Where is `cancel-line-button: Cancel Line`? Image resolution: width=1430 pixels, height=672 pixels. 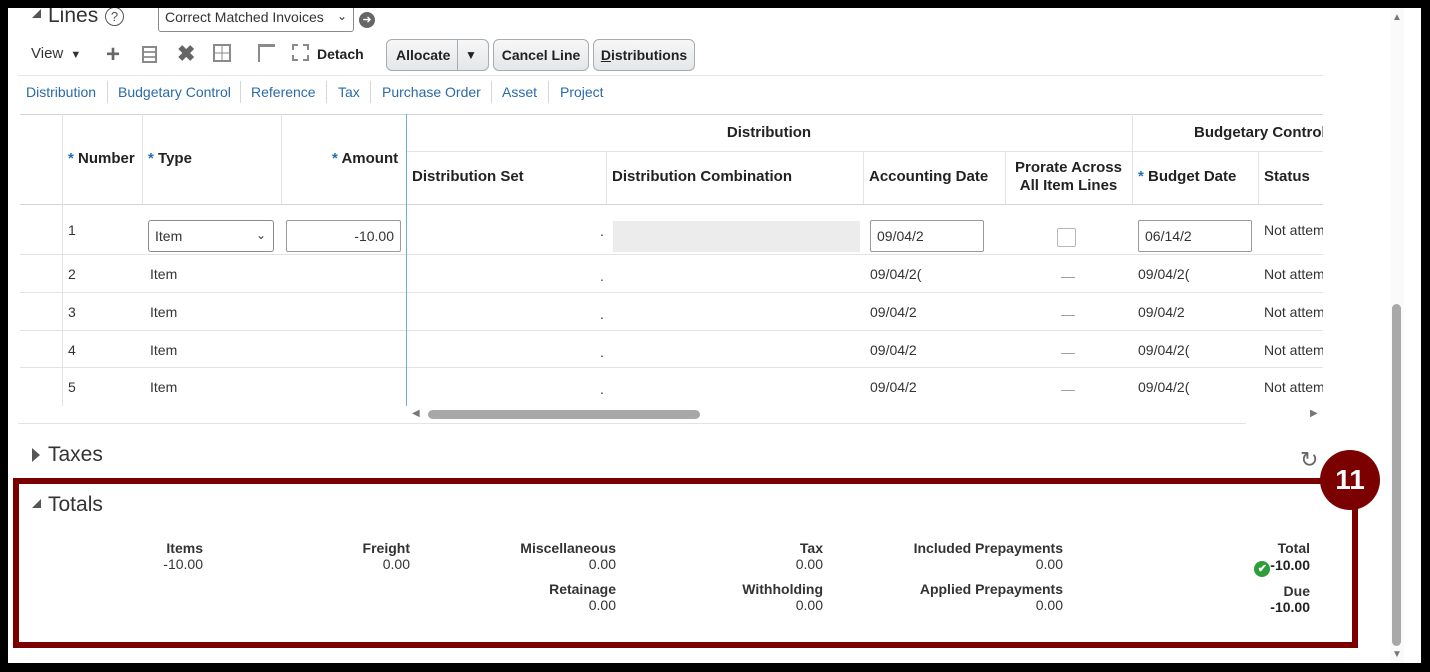 cancel-line-button: Cancel Line is located at coordinates (541, 55).